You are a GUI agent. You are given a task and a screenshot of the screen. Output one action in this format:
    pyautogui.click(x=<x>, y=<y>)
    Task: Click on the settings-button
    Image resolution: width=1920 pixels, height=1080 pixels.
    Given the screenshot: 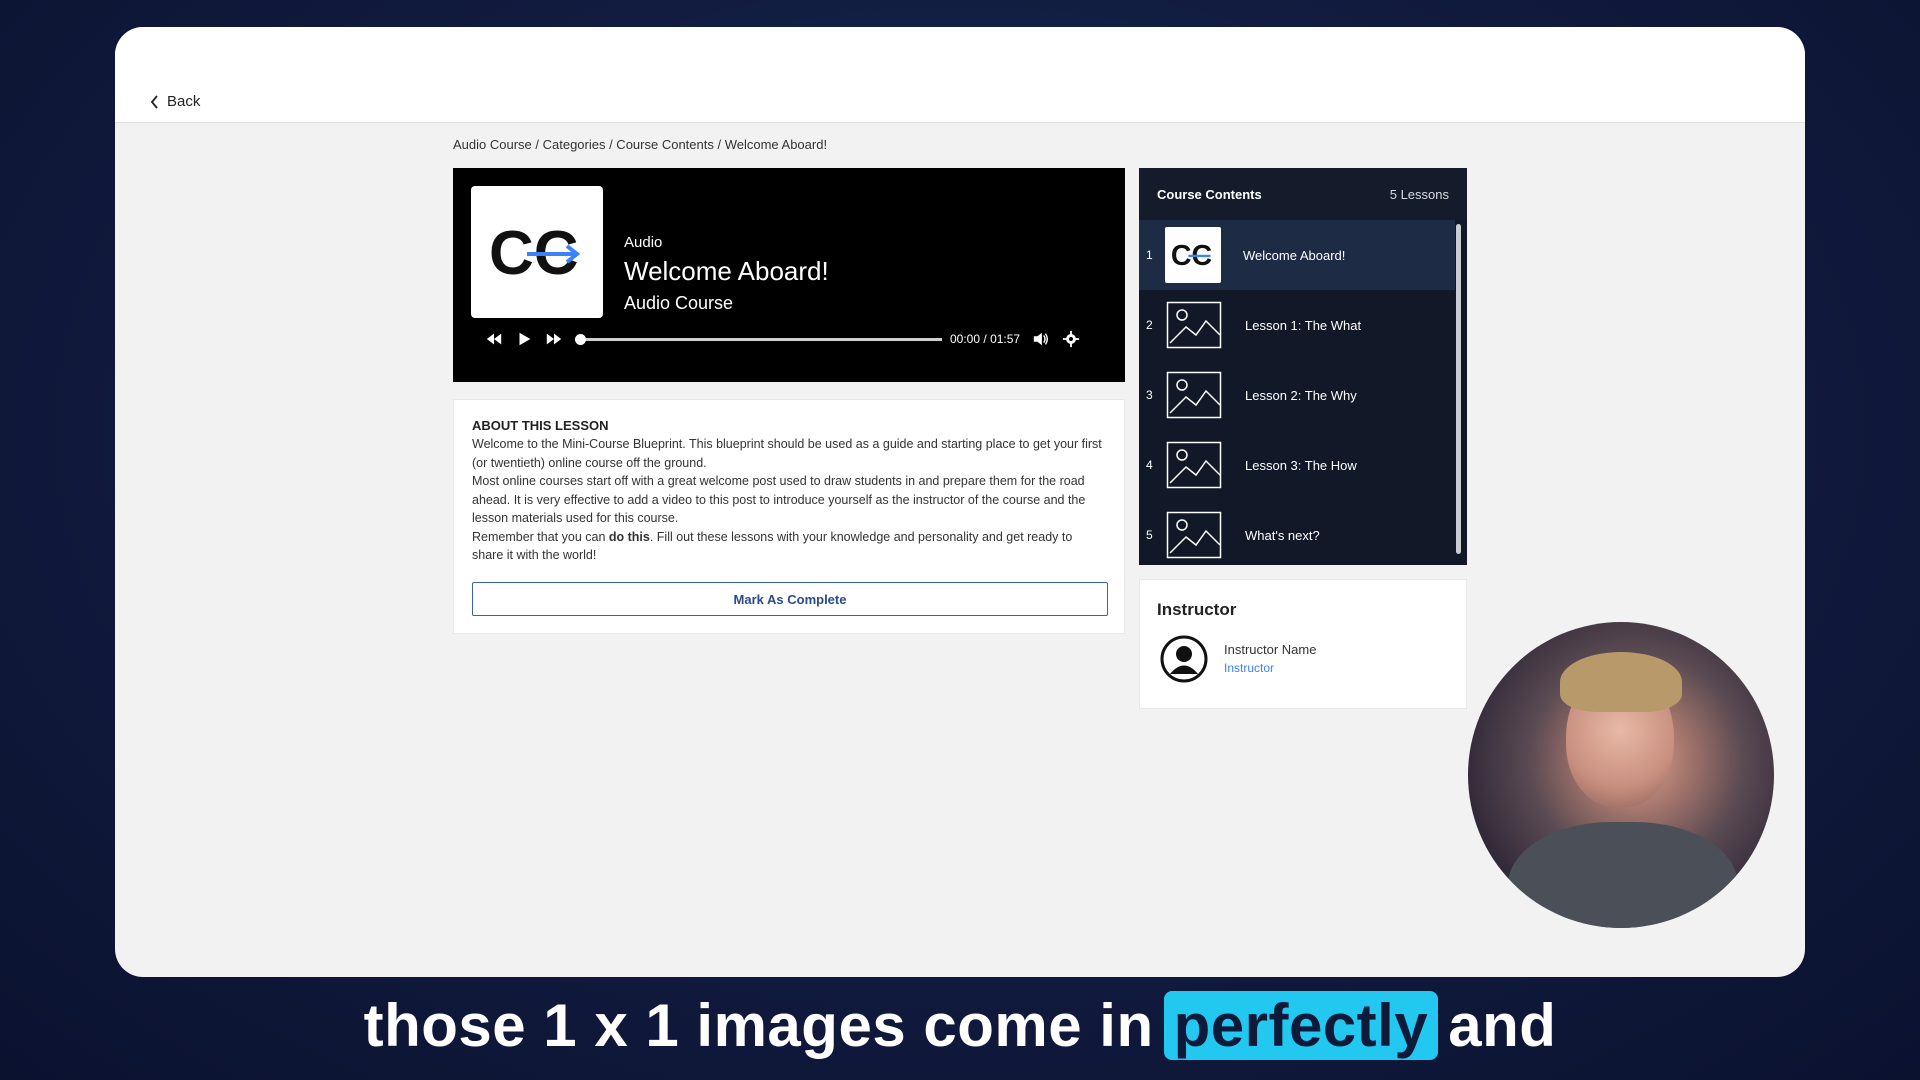 What is the action you would take?
    pyautogui.click(x=1071, y=339)
    